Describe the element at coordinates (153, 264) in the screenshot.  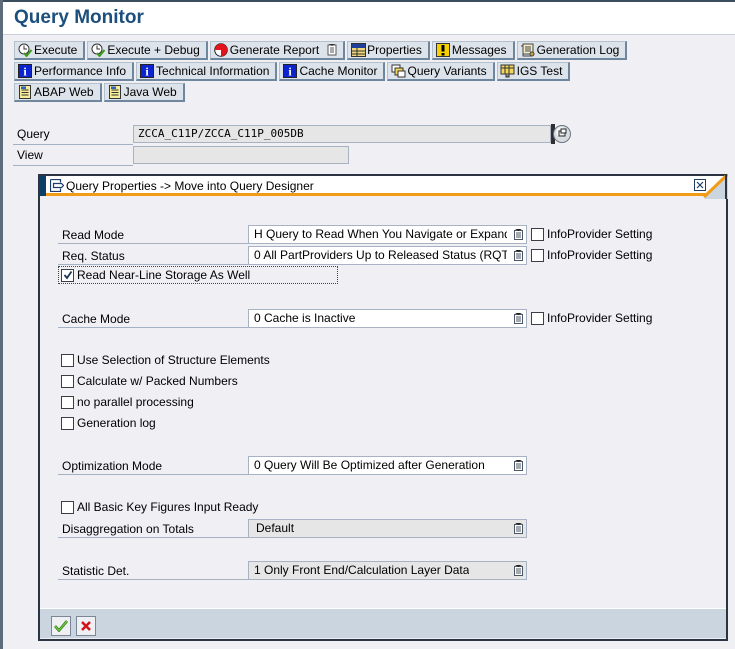
I see `req-status-underline` at that location.